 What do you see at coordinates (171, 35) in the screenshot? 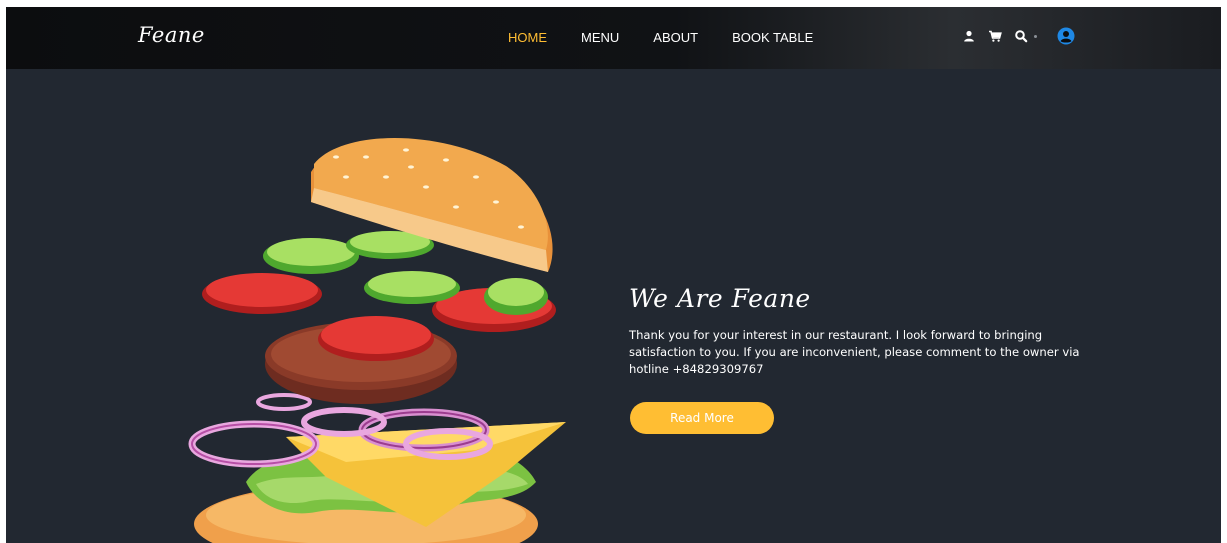
I see `site-logo: Feane` at bounding box center [171, 35].